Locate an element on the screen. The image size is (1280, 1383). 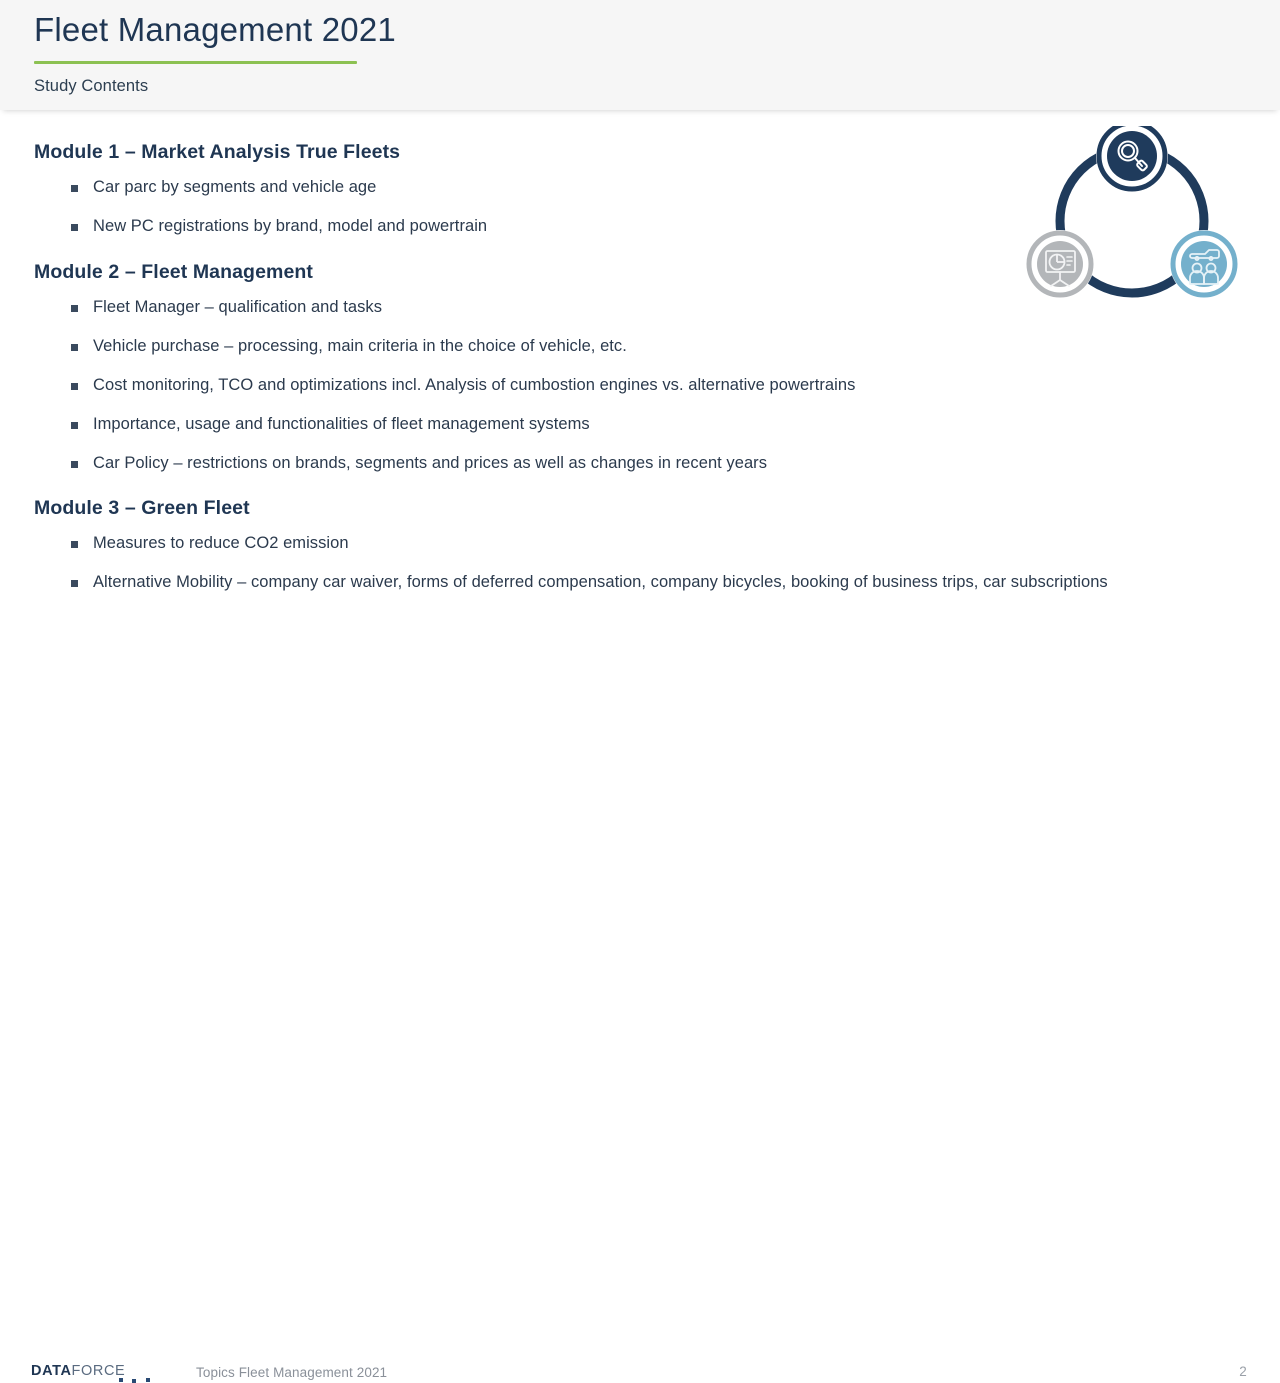
node-people-vehicle-icon is located at coordinates (1204, 264).